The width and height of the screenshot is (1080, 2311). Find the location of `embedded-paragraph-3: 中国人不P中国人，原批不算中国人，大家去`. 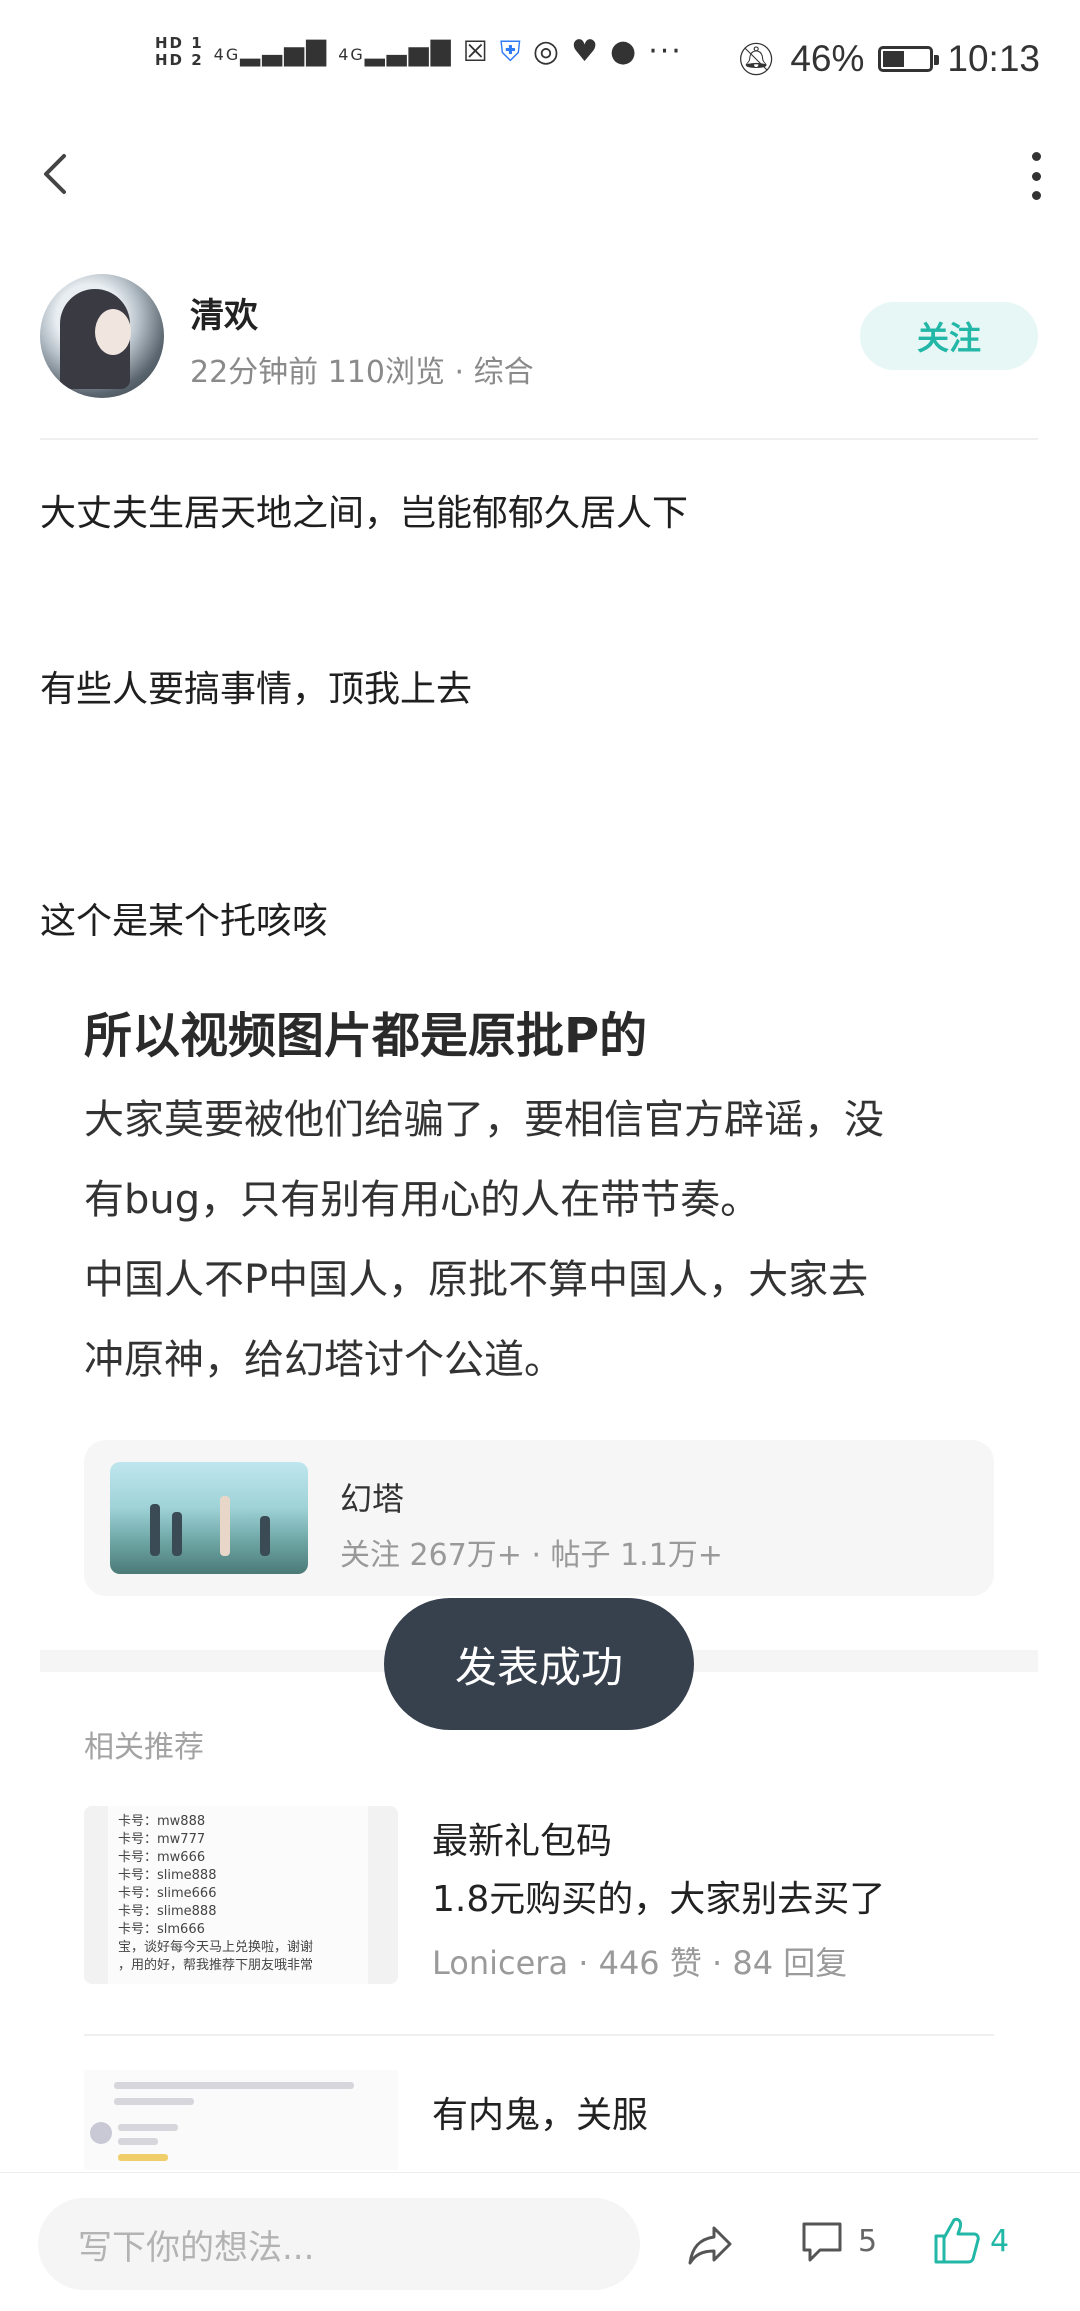

embedded-paragraph-3: 中国人不P中国人，原批不算中国人，大家去 is located at coordinates (476, 1280).